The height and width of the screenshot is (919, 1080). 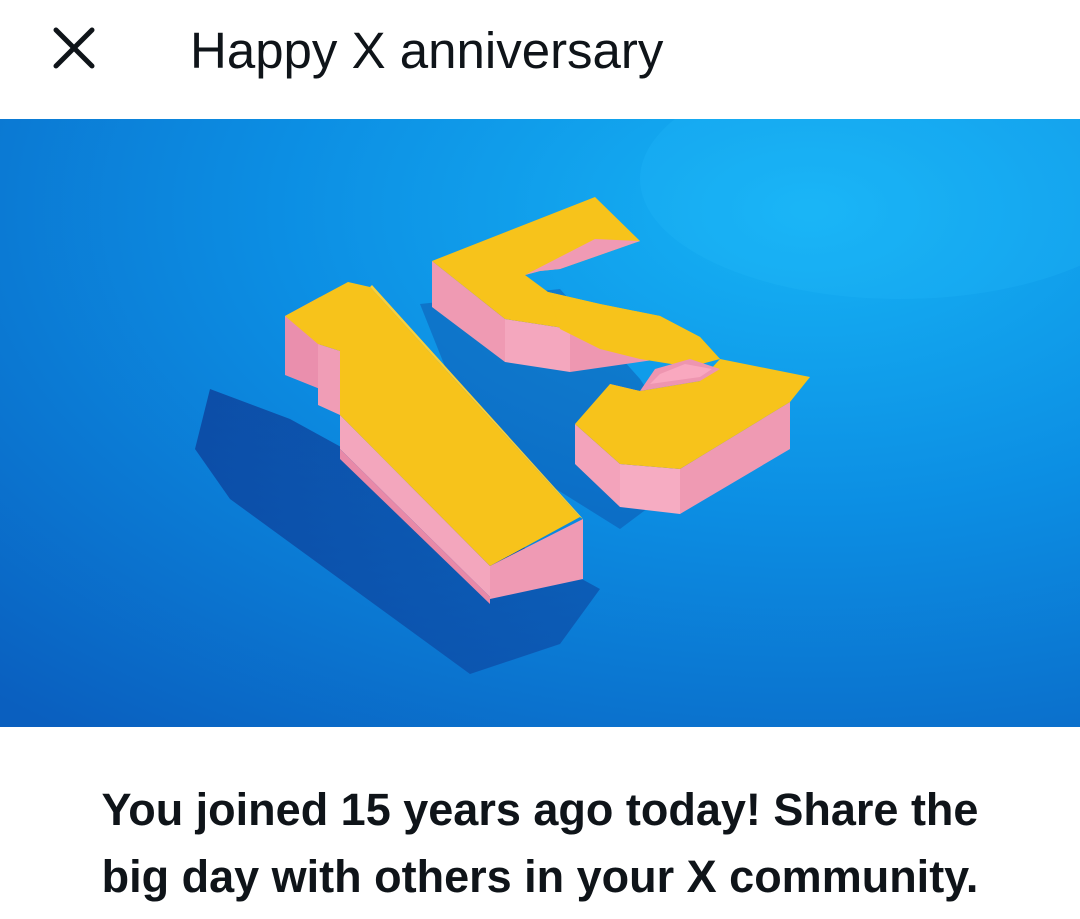 I want to click on message-line-2: big day with others in your X community., so click(x=540, y=876).